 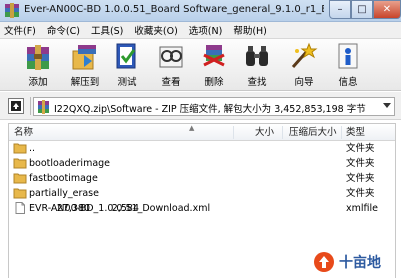 What do you see at coordinates (155, 30) in the screenshot?
I see `menu-favorites: 收藏夹(O)` at bounding box center [155, 30].